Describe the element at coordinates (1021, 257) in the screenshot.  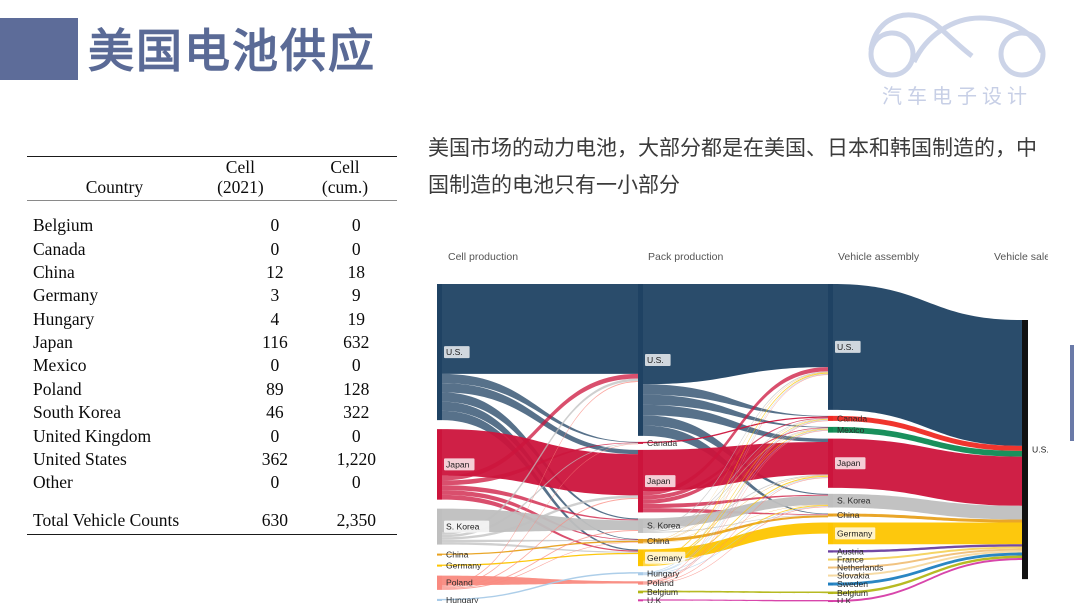
I see `sankey-stage-label-3: Vehicle sales` at that location.